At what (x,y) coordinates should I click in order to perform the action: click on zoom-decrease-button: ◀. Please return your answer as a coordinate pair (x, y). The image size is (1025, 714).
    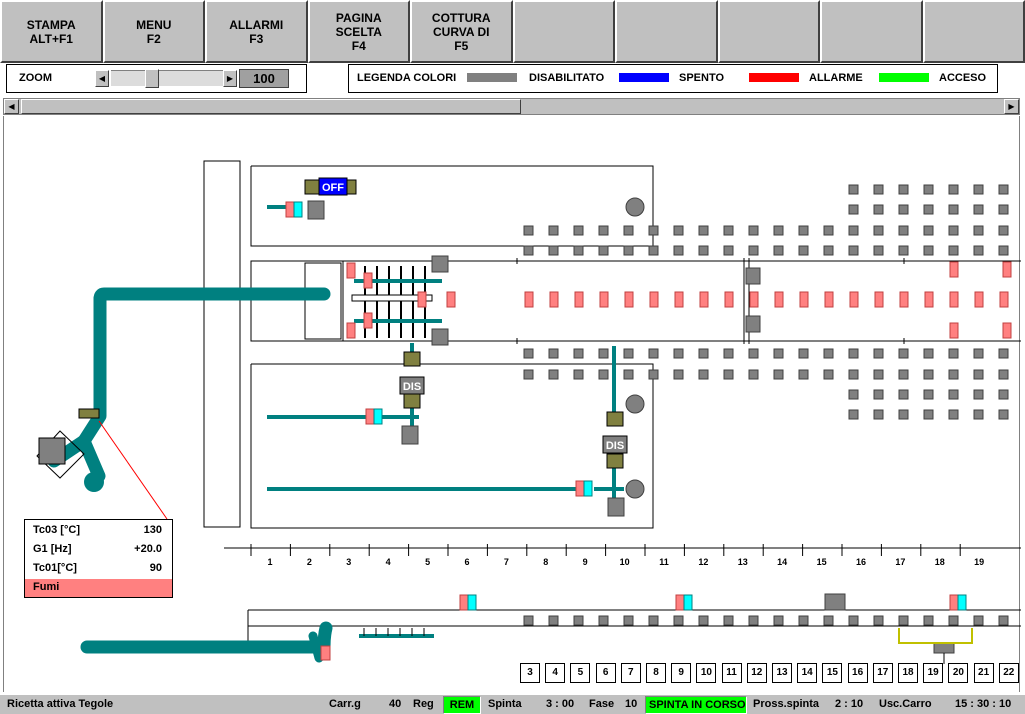
    Looking at the image, I should click on (102, 78).